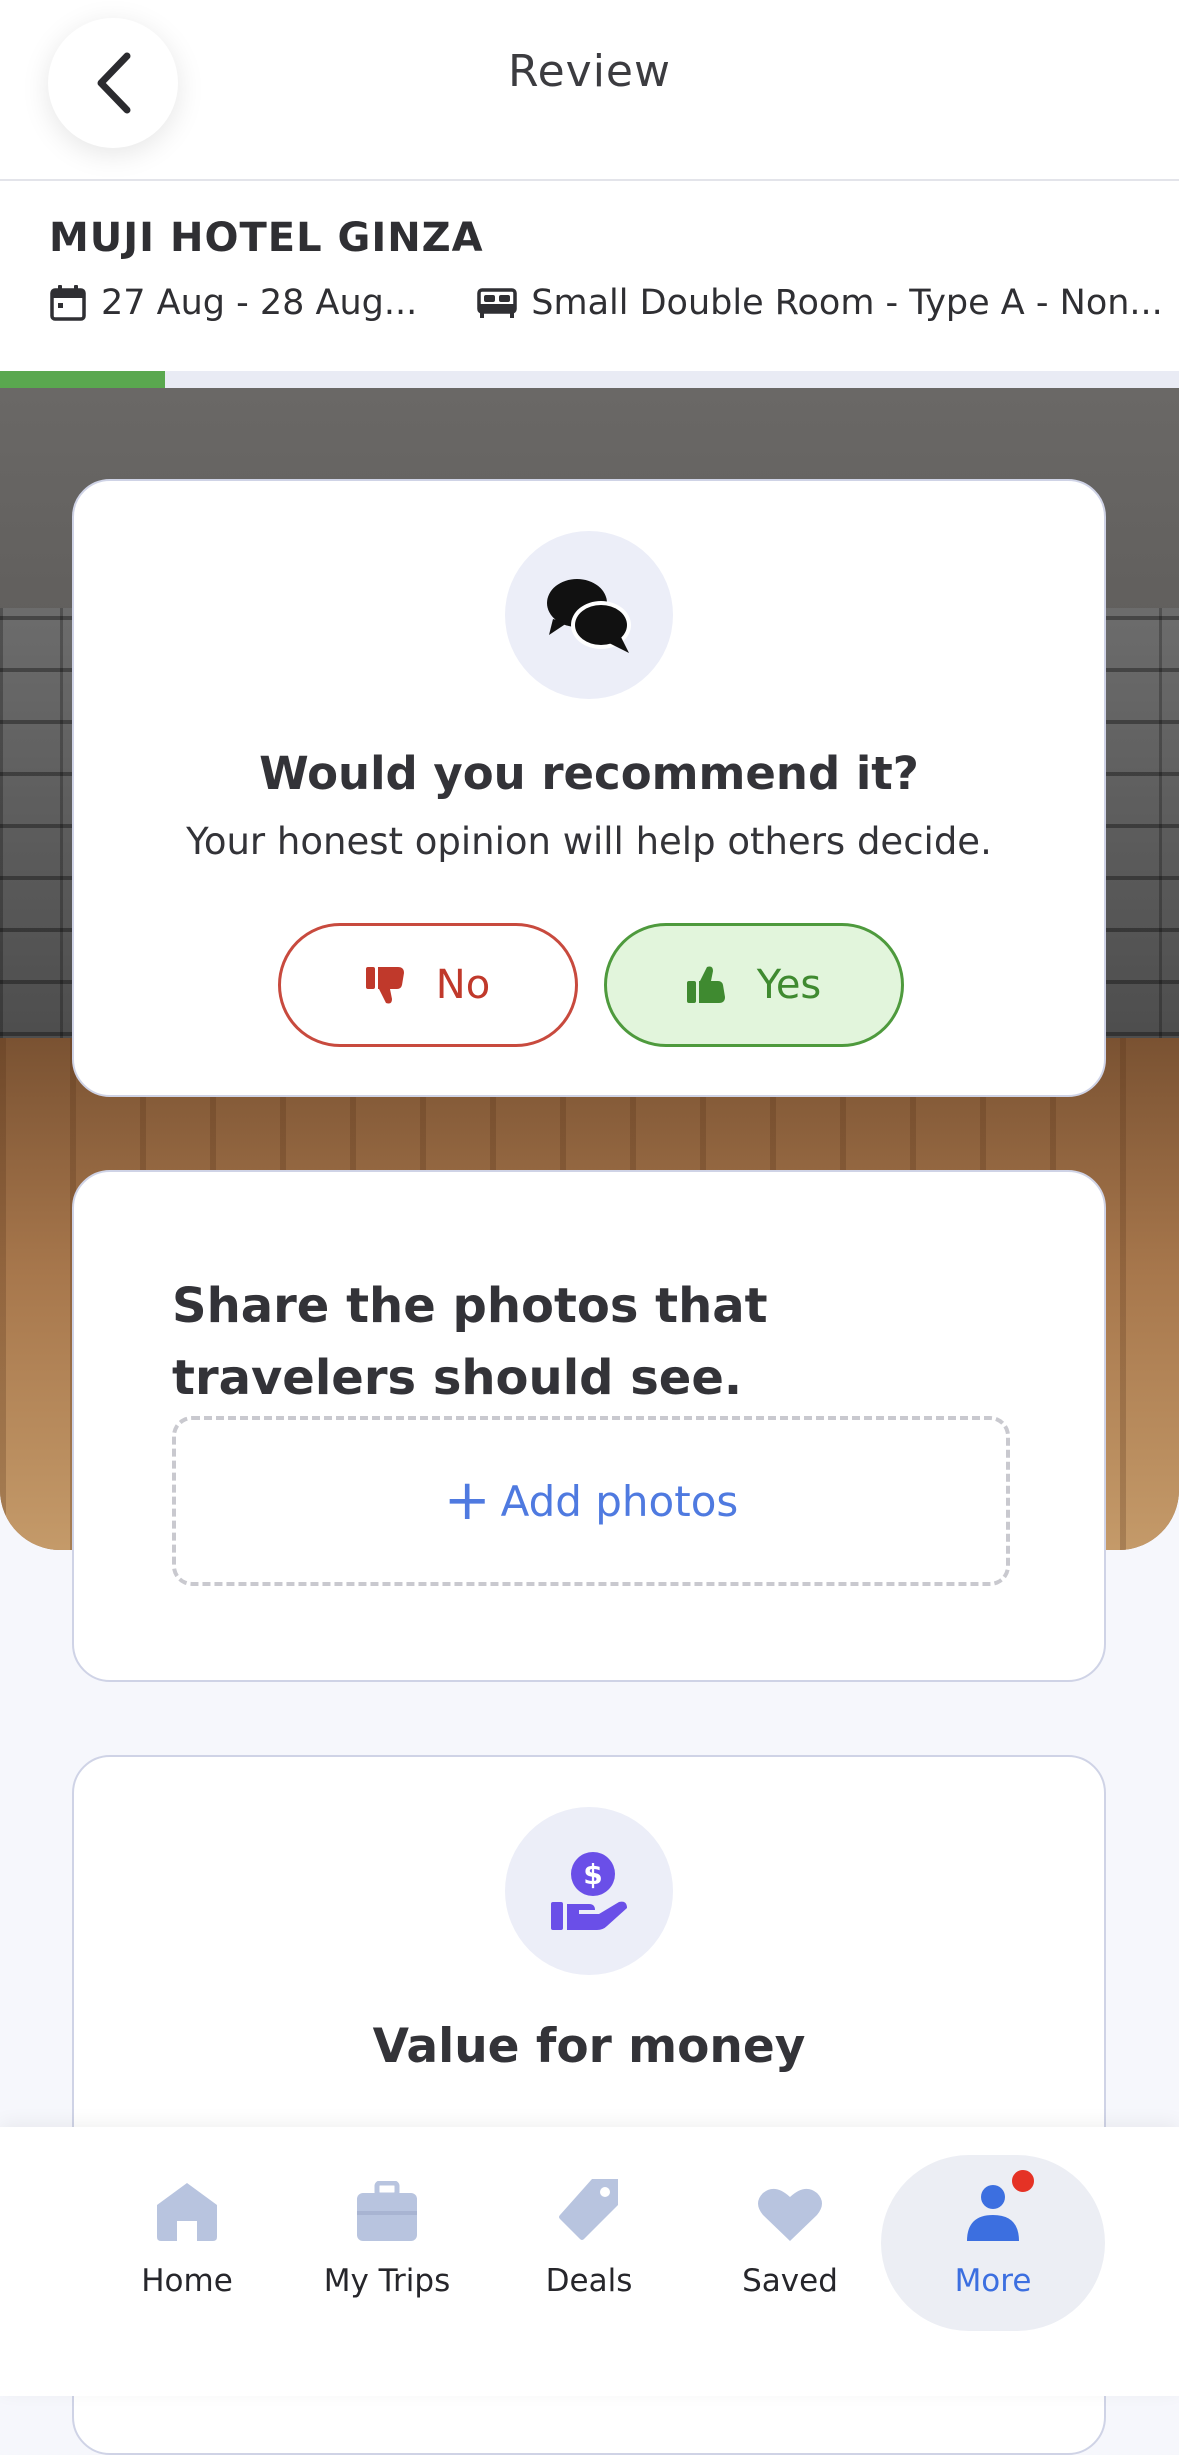 The height and width of the screenshot is (2455, 1179). I want to click on nav-my-trips-label: My Trips, so click(387, 2281).